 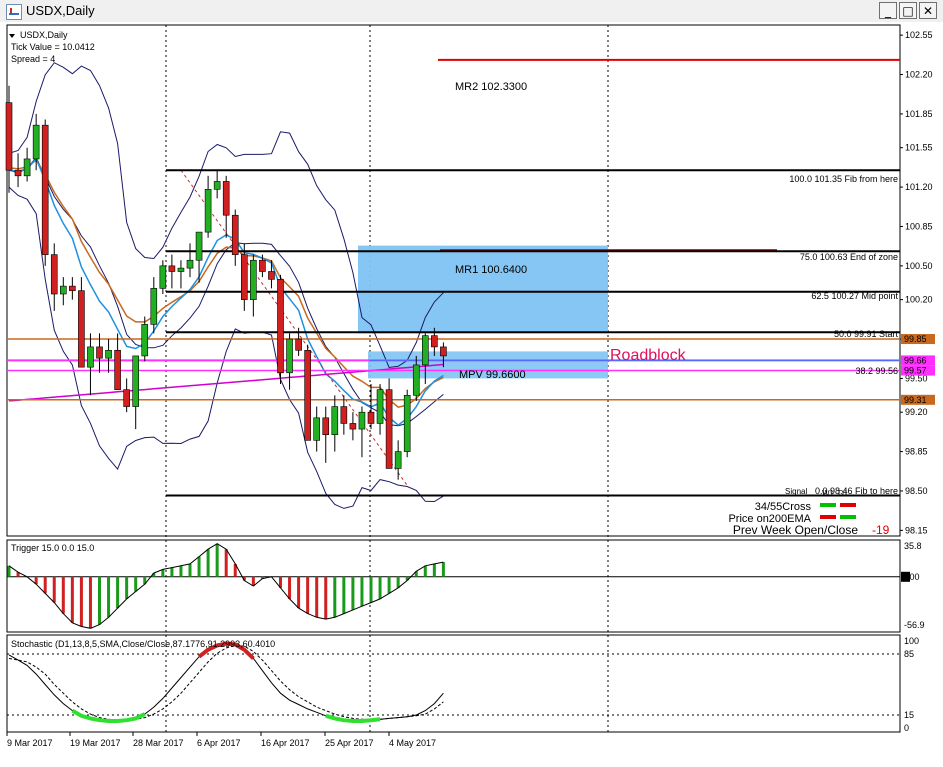 What do you see at coordinates (909, 654) in the screenshot?
I see `stoch-tick-label: 85` at bounding box center [909, 654].